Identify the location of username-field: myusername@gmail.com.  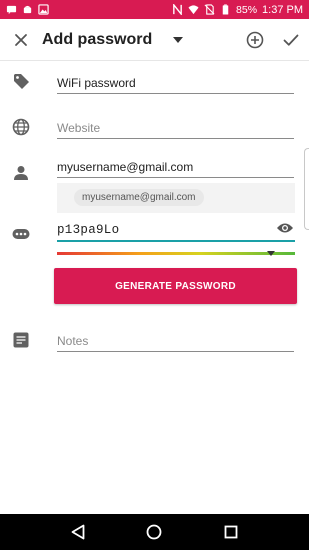
(175, 169).